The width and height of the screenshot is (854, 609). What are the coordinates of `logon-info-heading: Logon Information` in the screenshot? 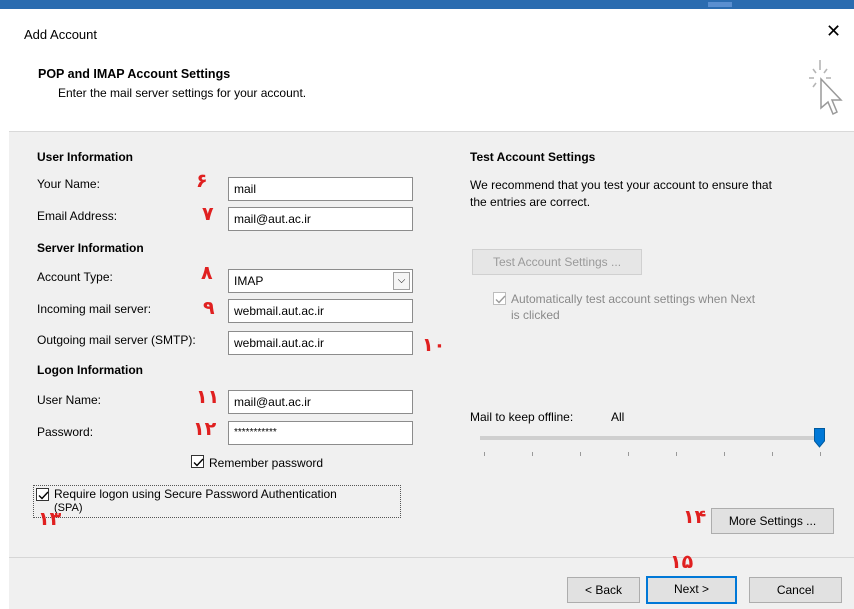 It's located at (90, 370).